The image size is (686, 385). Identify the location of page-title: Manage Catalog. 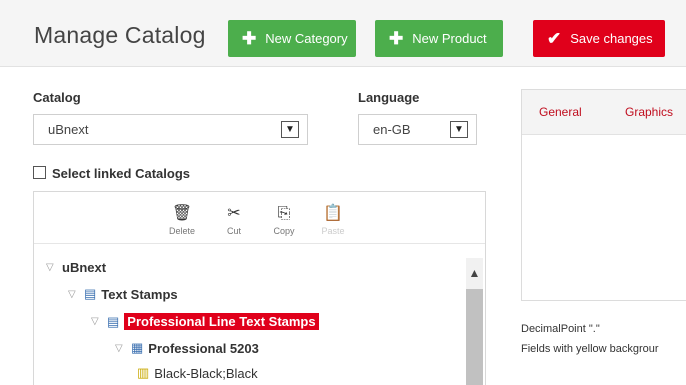
(120, 35).